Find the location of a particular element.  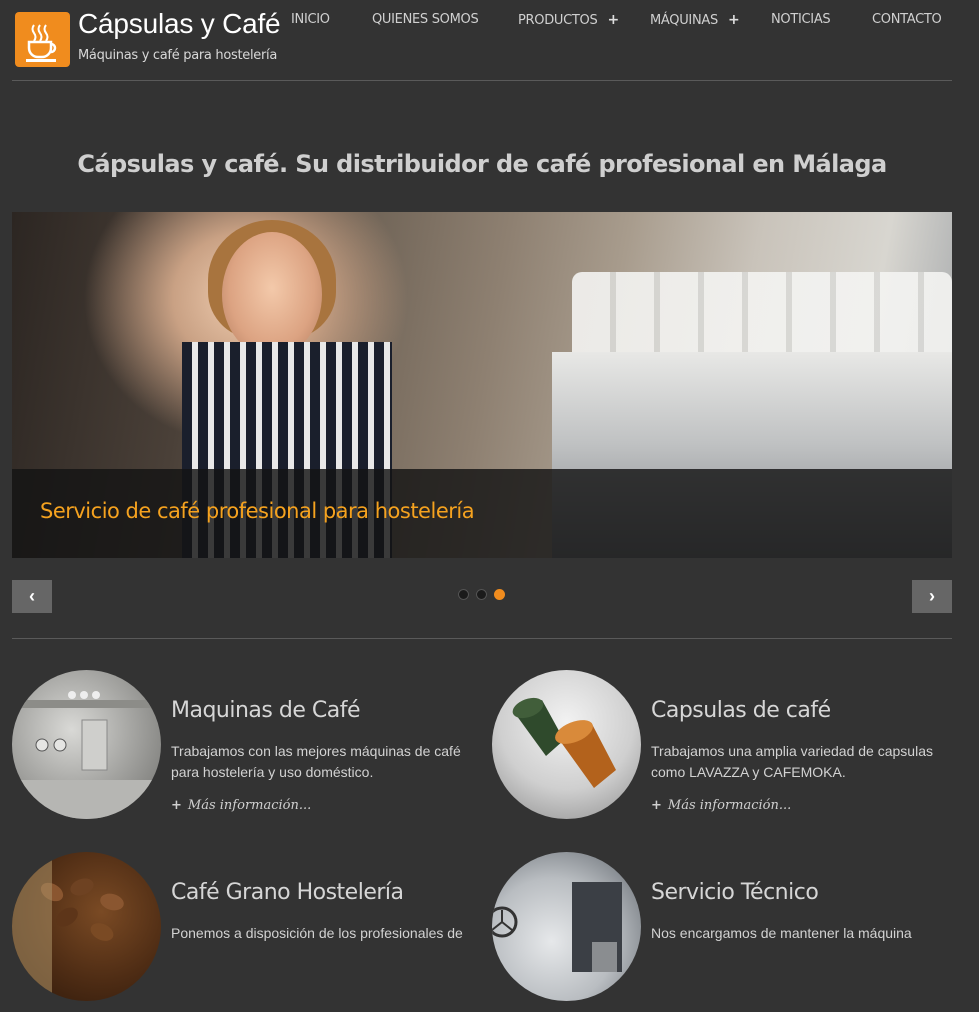

chevron-left-icon: ‹ is located at coordinates (32, 596).